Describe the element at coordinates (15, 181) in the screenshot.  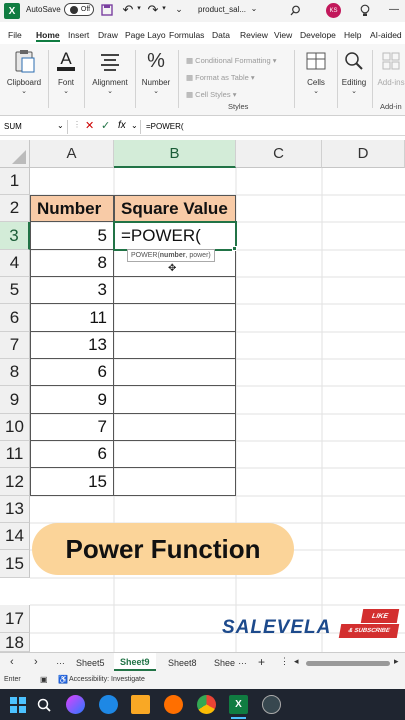
I see `row-header-1: 1` at that location.